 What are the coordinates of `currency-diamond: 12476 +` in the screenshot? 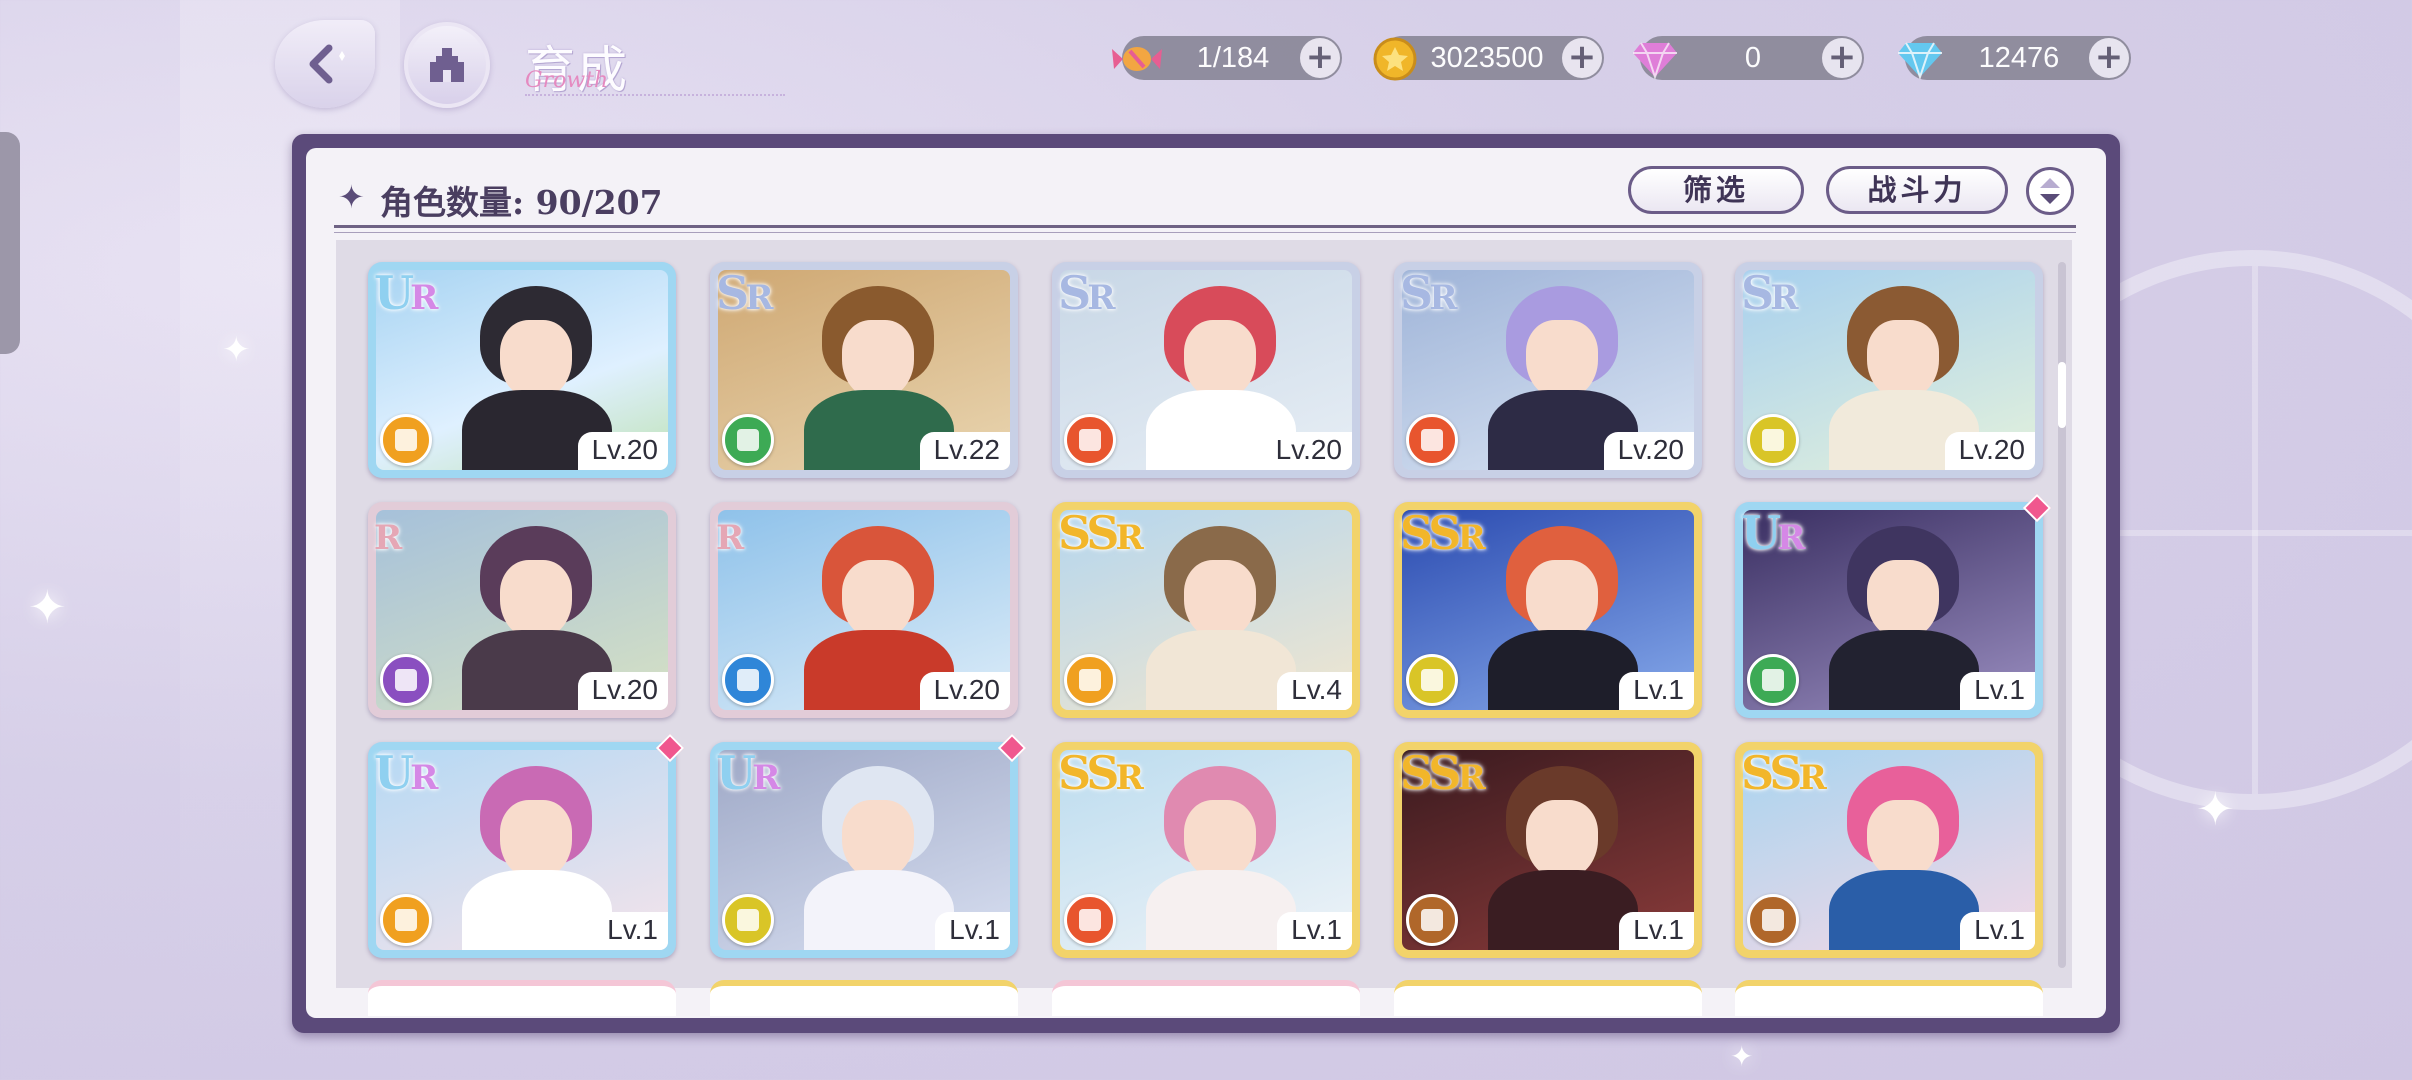 It's located at (2014, 58).